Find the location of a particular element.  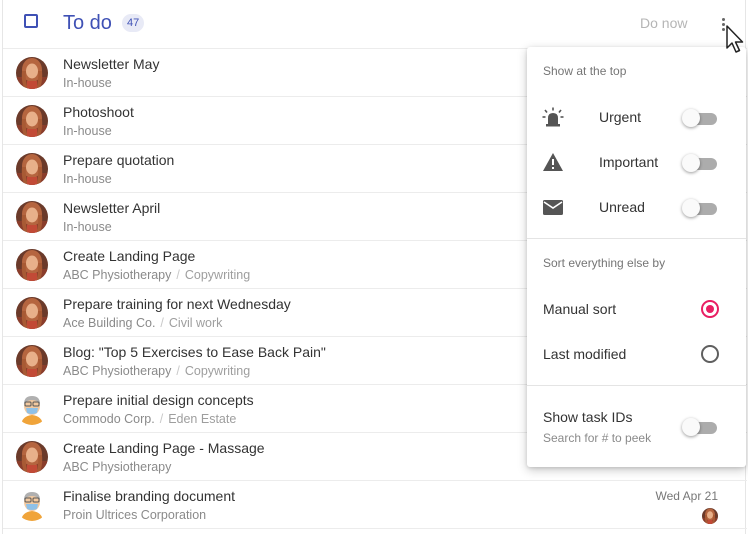

task-client: Proin Ultrices Corporation is located at coordinates (134, 515).